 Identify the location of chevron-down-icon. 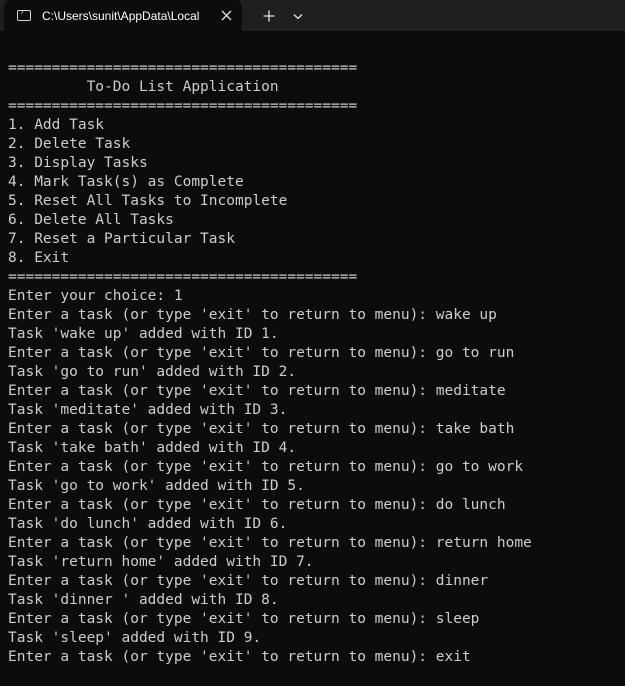
(298, 16).